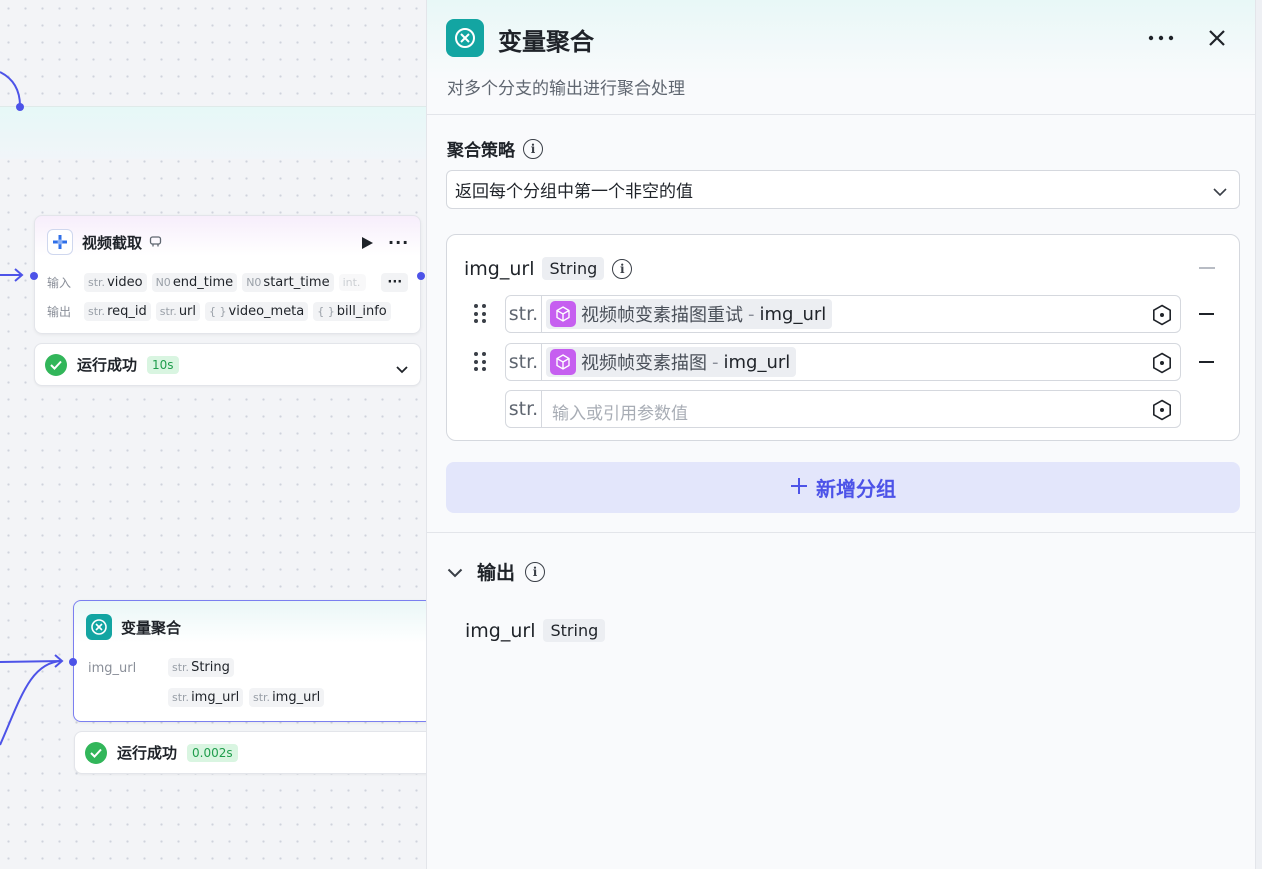  Describe the element at coordinates (178, 311) in the screenshot. I see `output-tag: str. url` at that location.